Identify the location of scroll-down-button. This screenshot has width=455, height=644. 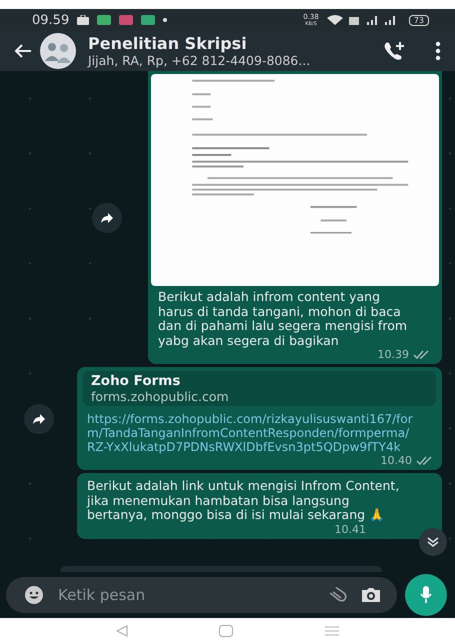
(433, 542).